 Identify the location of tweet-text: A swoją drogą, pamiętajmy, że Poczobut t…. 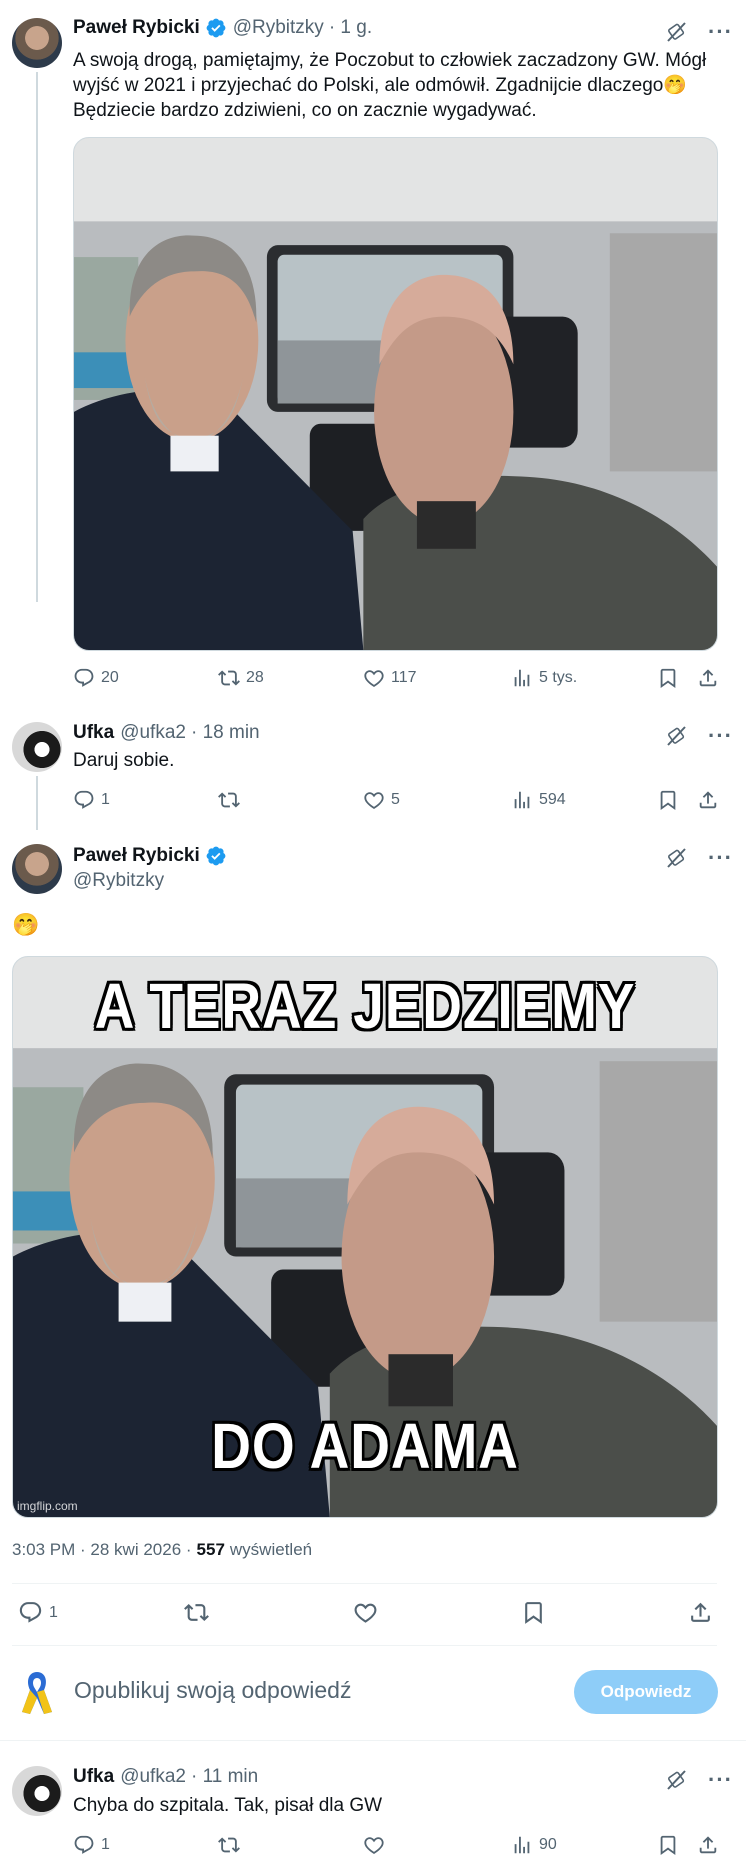
(398, 85).